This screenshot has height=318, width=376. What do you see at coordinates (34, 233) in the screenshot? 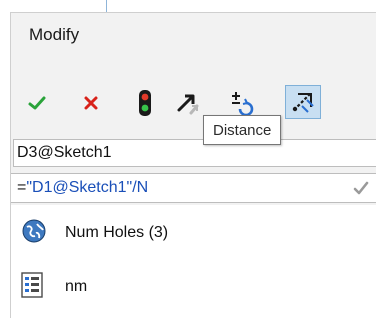
I see `globe-variable-icon` at bounding box center [34, 233].